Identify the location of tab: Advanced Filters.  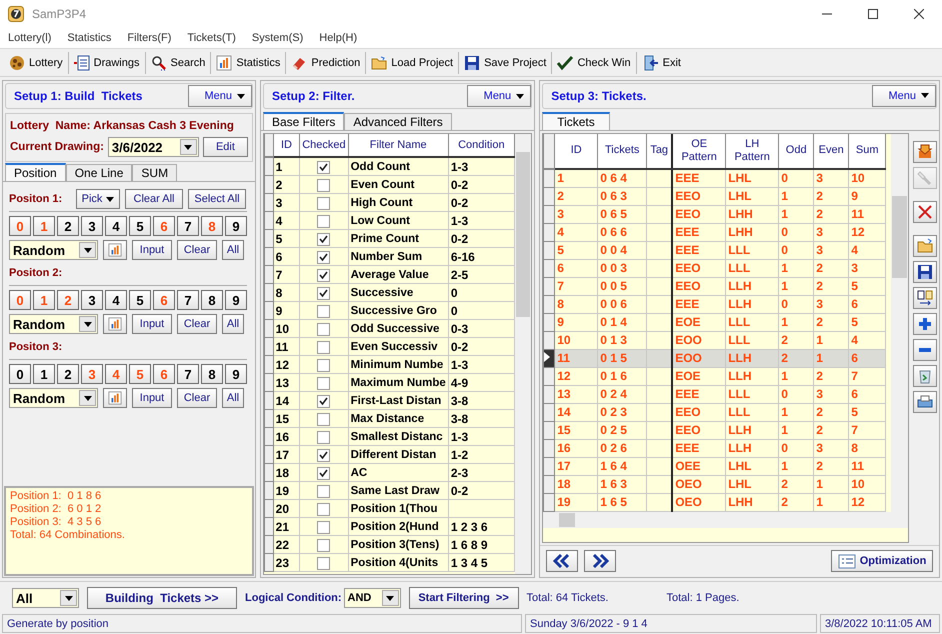
(398, 121).